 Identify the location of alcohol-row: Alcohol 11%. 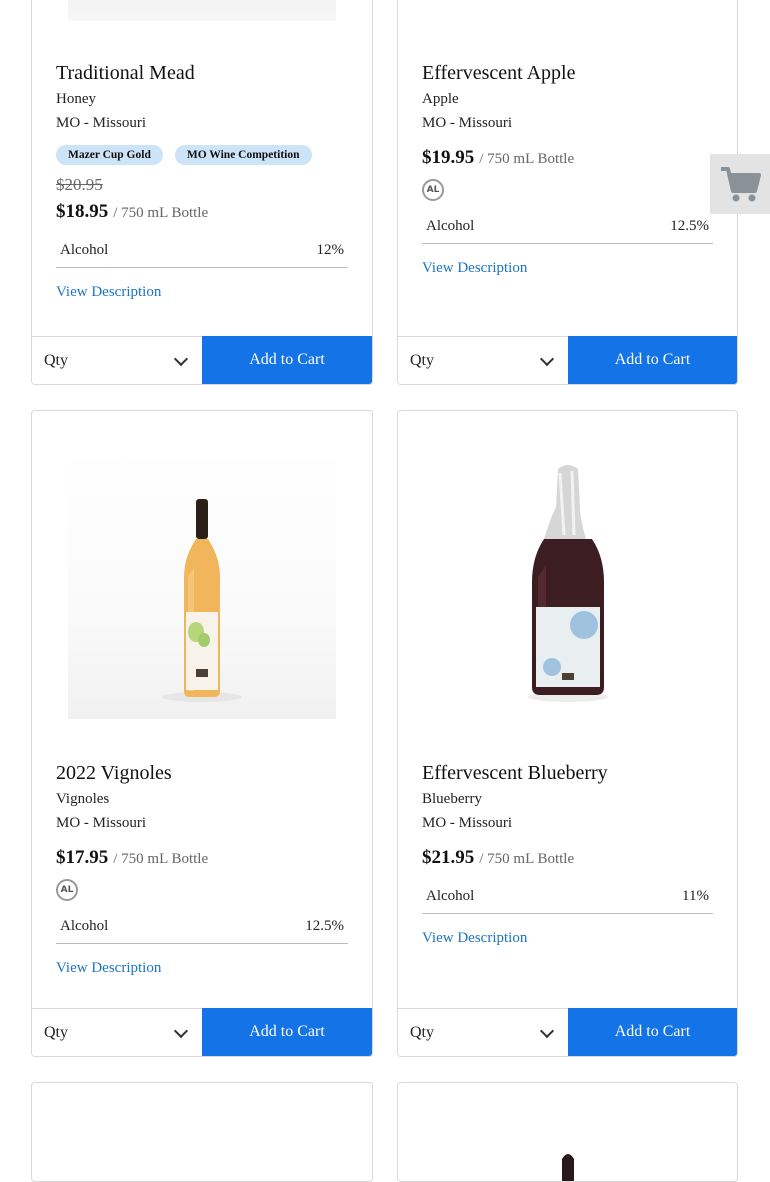
(567, 897).